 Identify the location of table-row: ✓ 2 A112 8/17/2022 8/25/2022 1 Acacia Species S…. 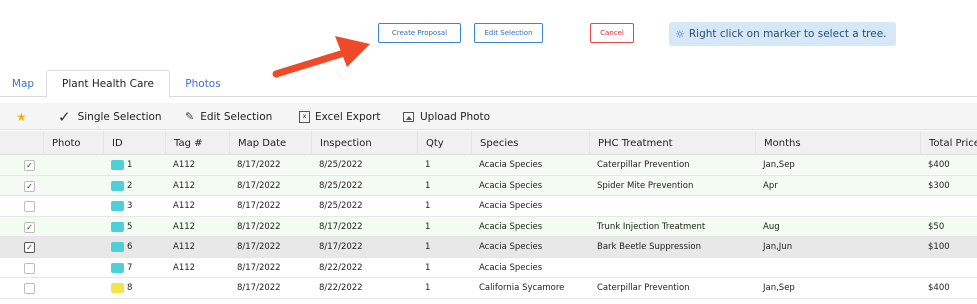
(488, 185).